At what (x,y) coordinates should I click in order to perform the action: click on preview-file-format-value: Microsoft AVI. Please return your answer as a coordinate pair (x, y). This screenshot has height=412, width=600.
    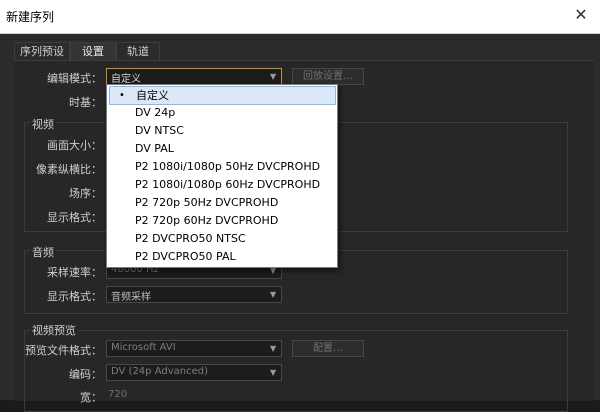
    Looking at the image, I should click on (143, 347).